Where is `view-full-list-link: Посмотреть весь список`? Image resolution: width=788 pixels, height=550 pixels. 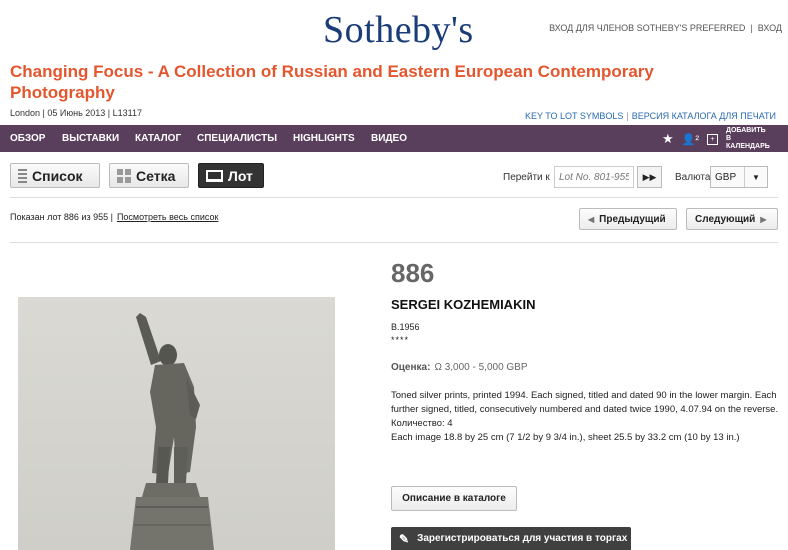 view-full-list-link: Посмотреть весь список is located at coordinates (167, 217).